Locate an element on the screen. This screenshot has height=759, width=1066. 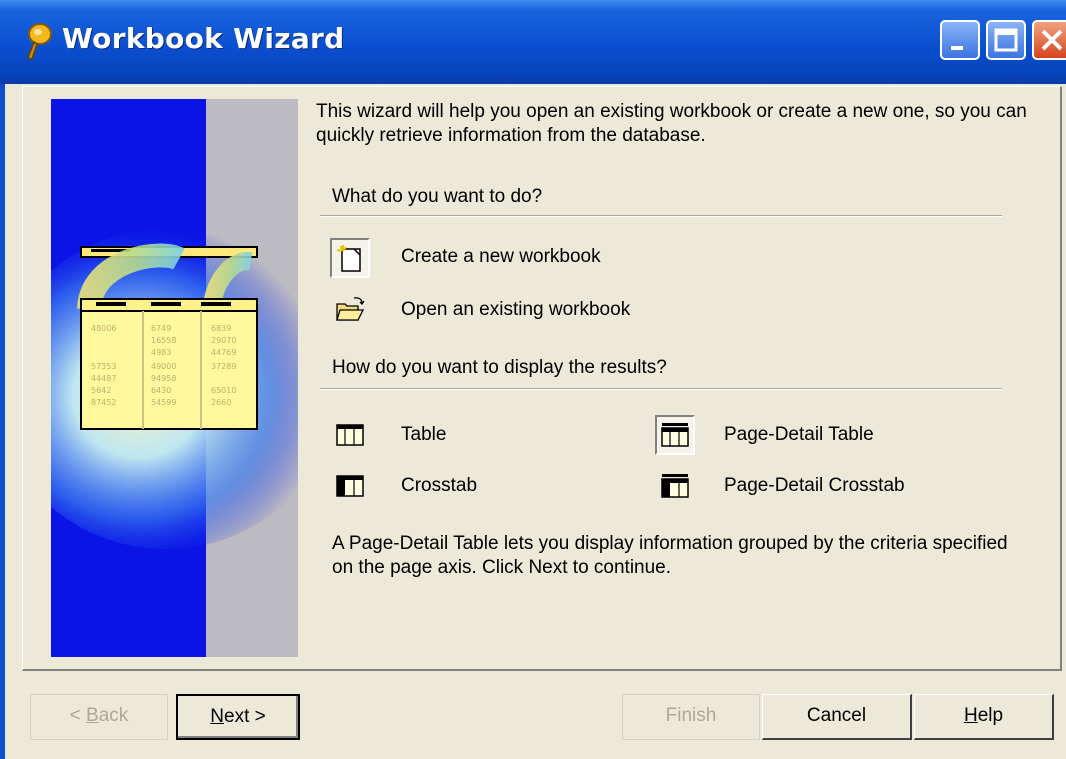
page-detail-crosstab-button is located at coordinates (675, 486).